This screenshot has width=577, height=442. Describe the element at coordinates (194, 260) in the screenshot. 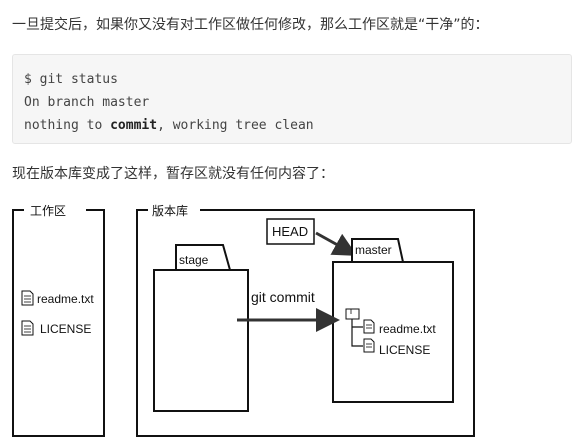

I see `stage-label: stage` at that location.